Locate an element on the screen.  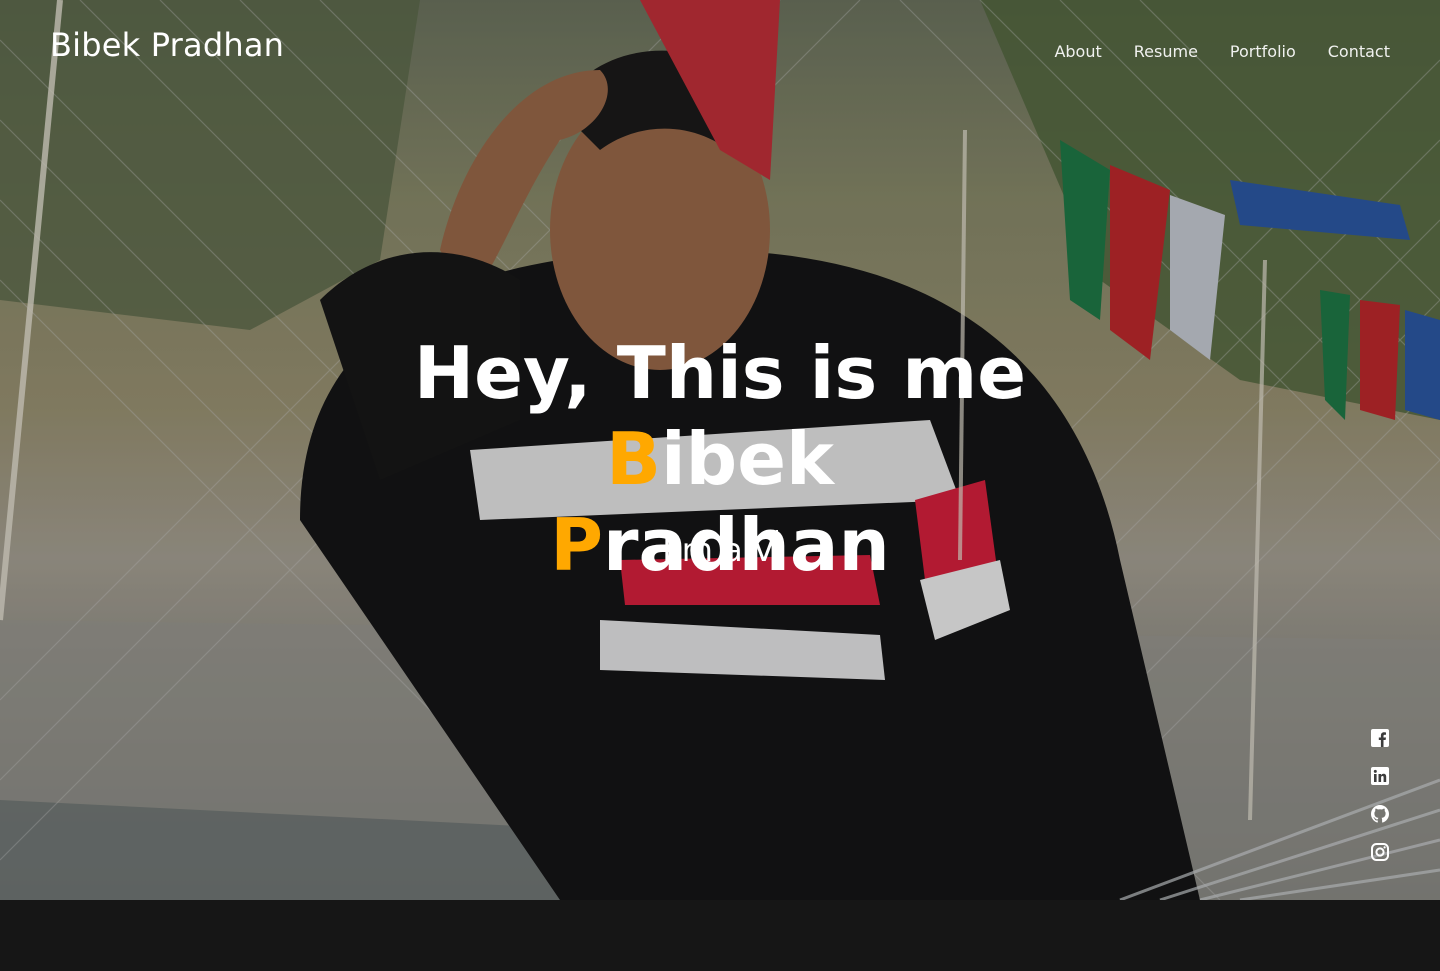
instagram-link is located at coordinates (1380, 852).